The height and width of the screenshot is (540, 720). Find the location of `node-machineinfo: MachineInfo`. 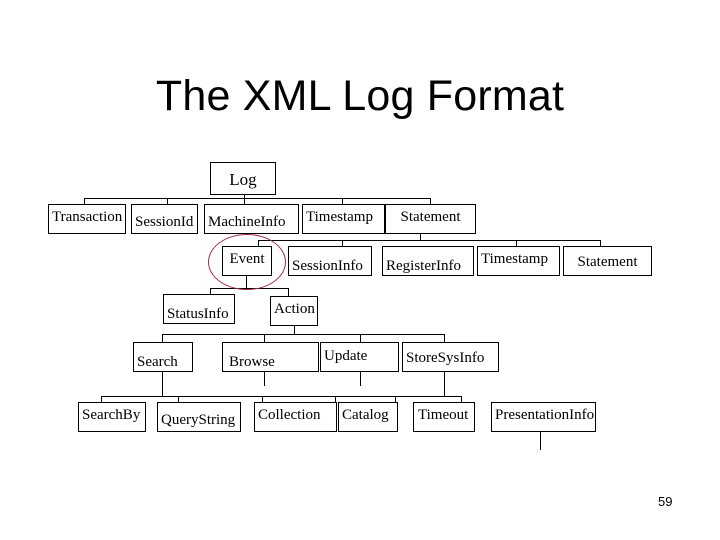

node-machineinfo: MachineInfo is located at coordinates (251, 219).